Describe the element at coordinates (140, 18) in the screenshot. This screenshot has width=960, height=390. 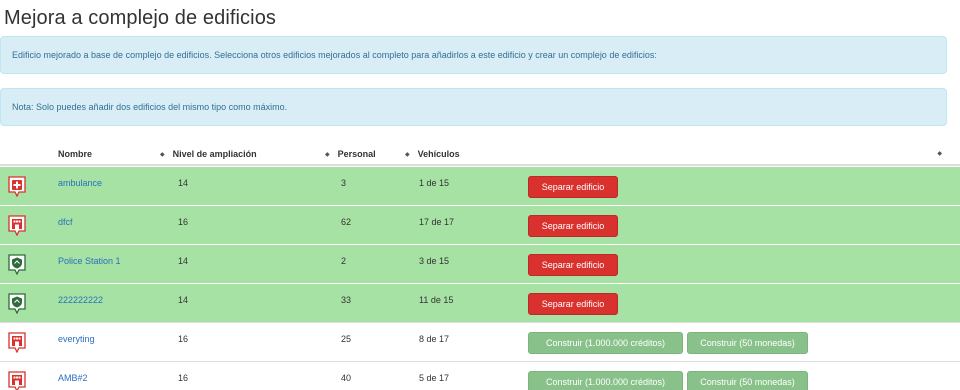
I see `page-title: Mejora a complejo de edificios` at that location.